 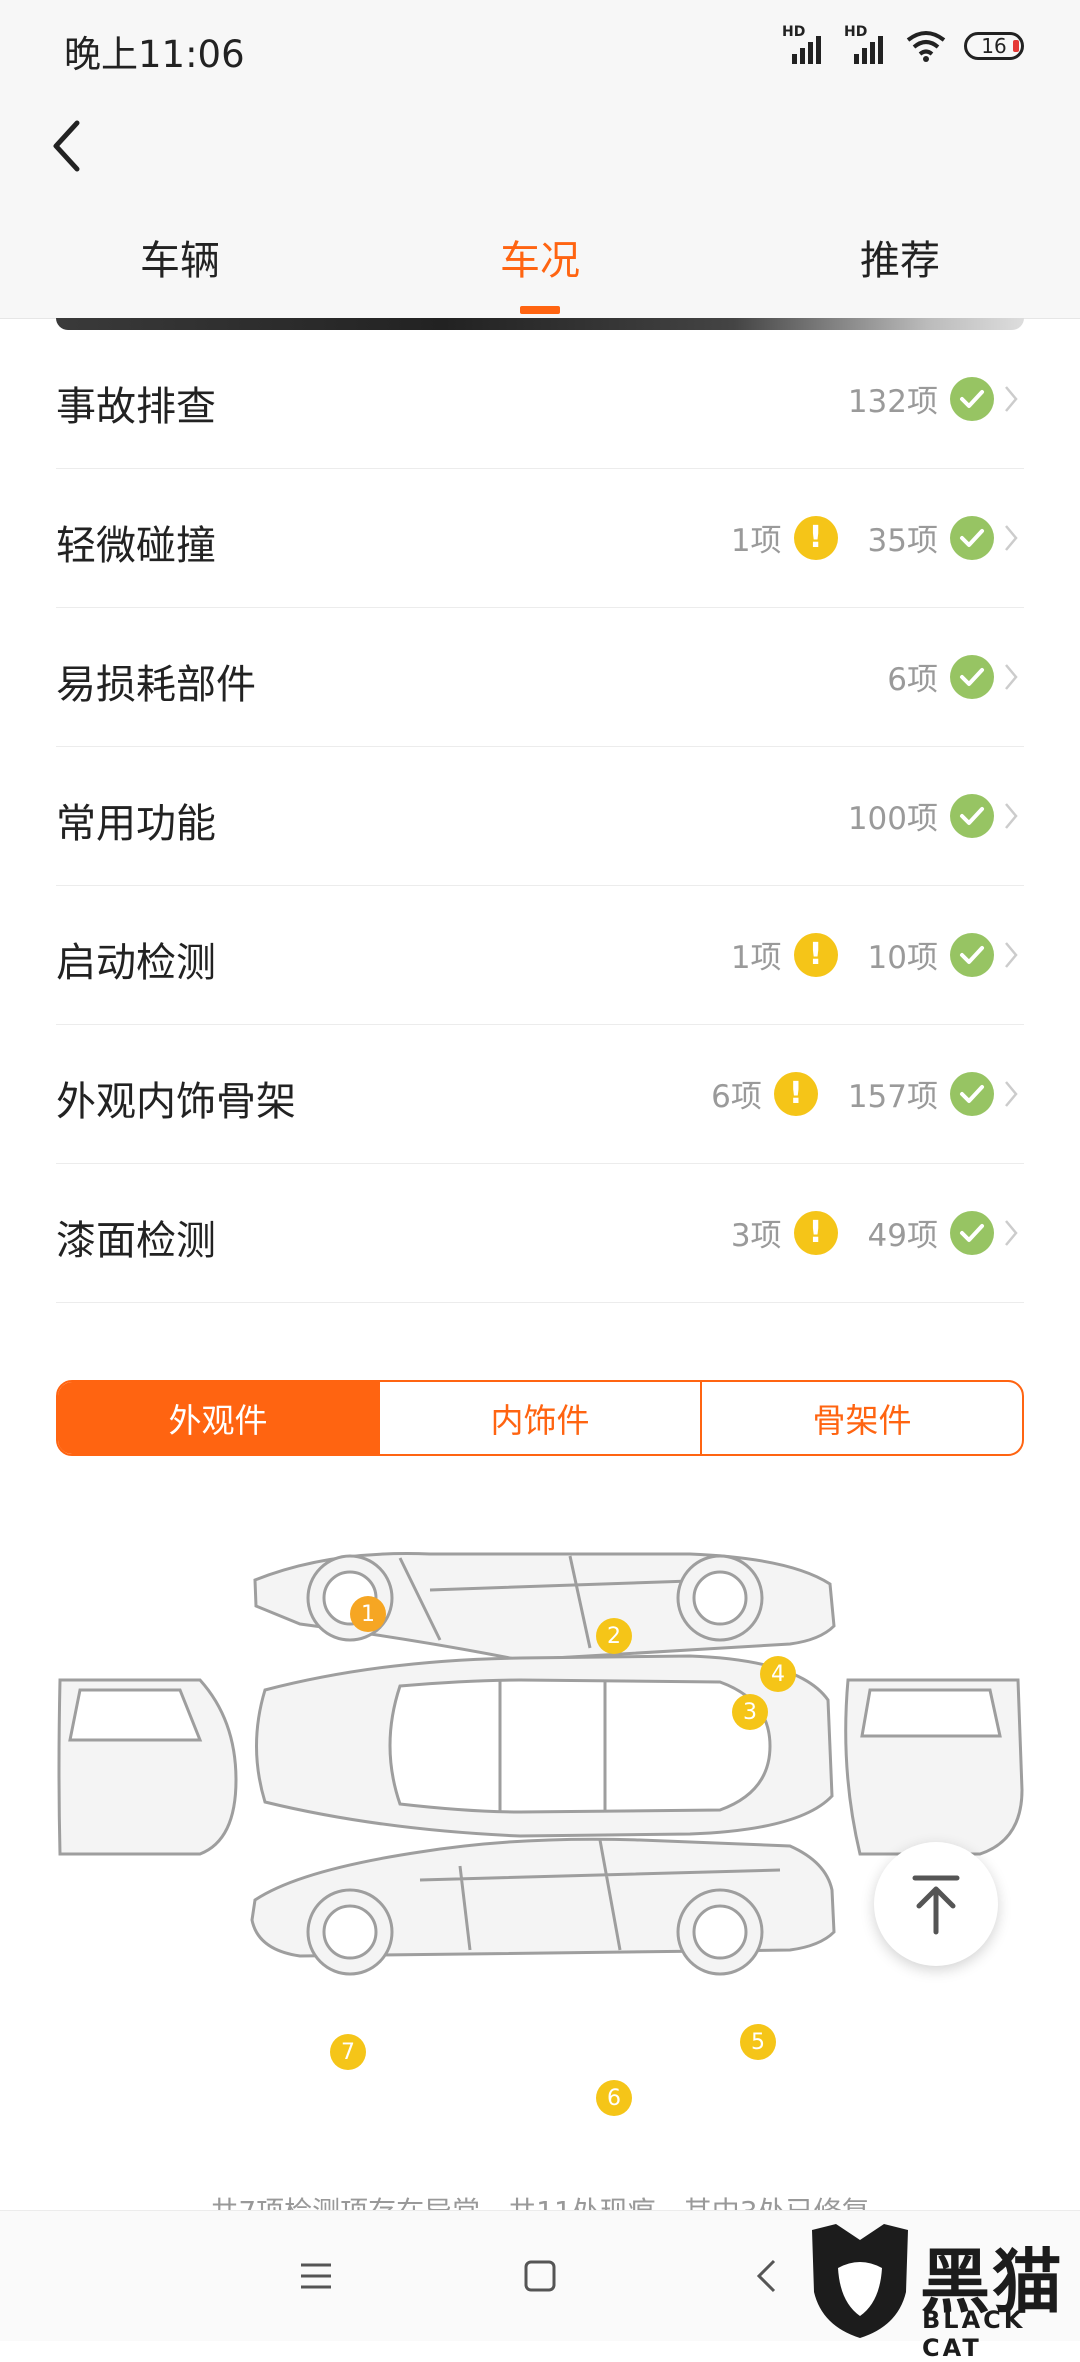 What do you see at coordinates (136, 824) in the screenshot?
I see `inspection-row-label: 常用功能` at bounding box center [136, 824].